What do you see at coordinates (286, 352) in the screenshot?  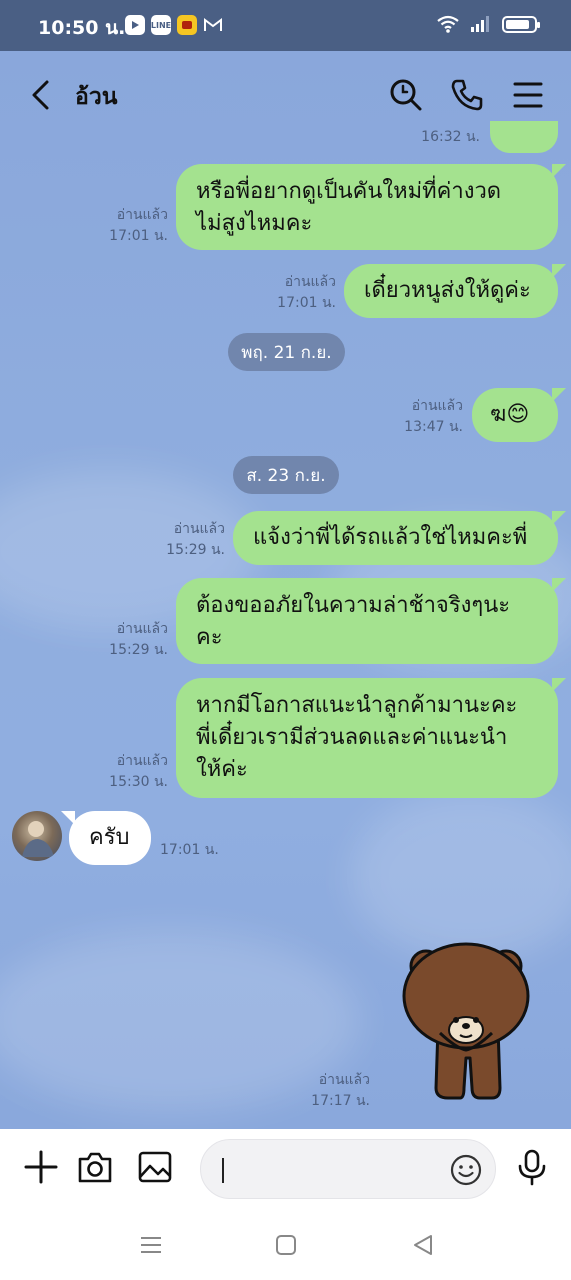 I see `date-separator: พฤ. 21 ก.ย.` at bounding box center [286, 352].